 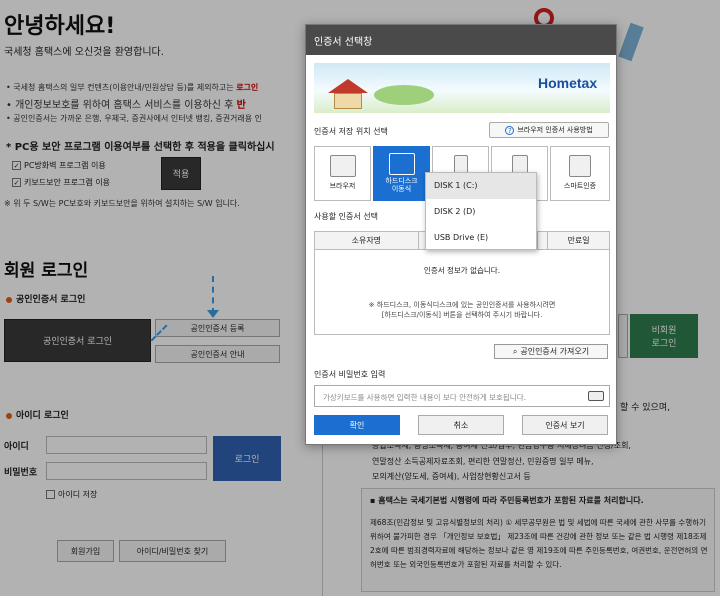 What do you see at coordinates (555, 130) in the screenshot?
I see `help-button-label: 브라우저 인증서 사용방법` at bounding box center [555, 130].